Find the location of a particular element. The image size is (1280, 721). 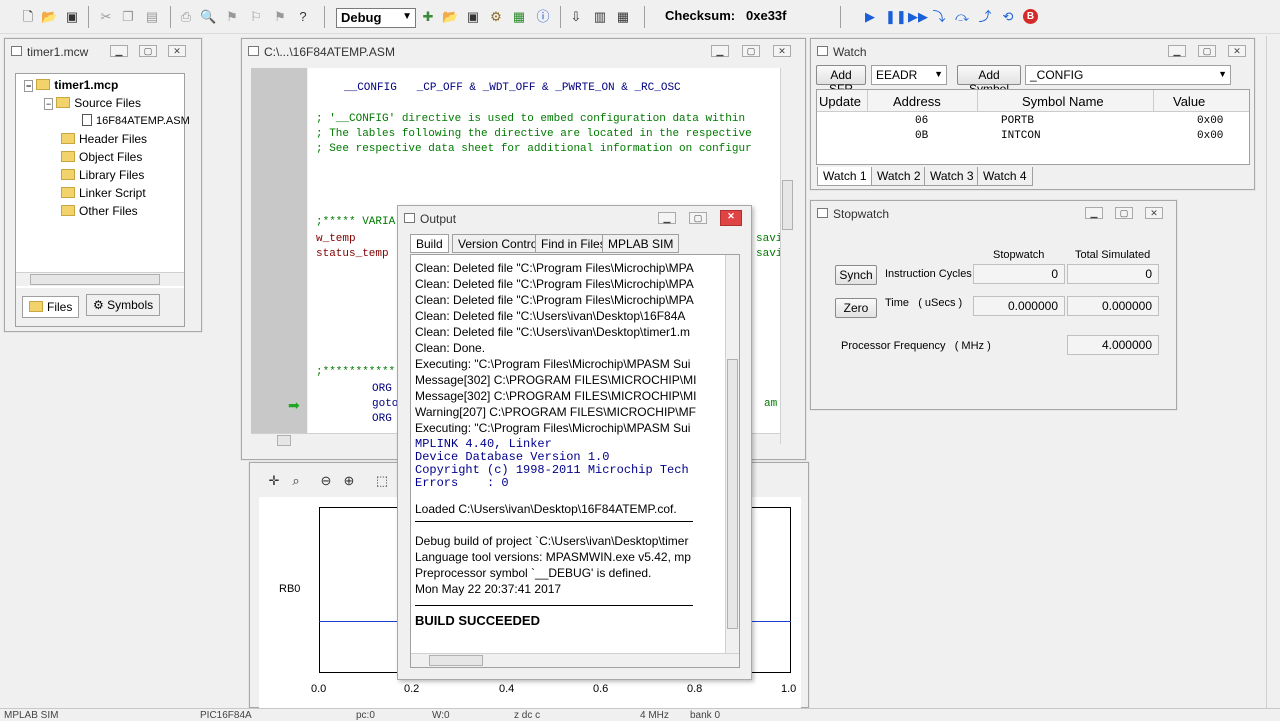

find-next-icon: ⚑ is located at coordinates (232, 17).